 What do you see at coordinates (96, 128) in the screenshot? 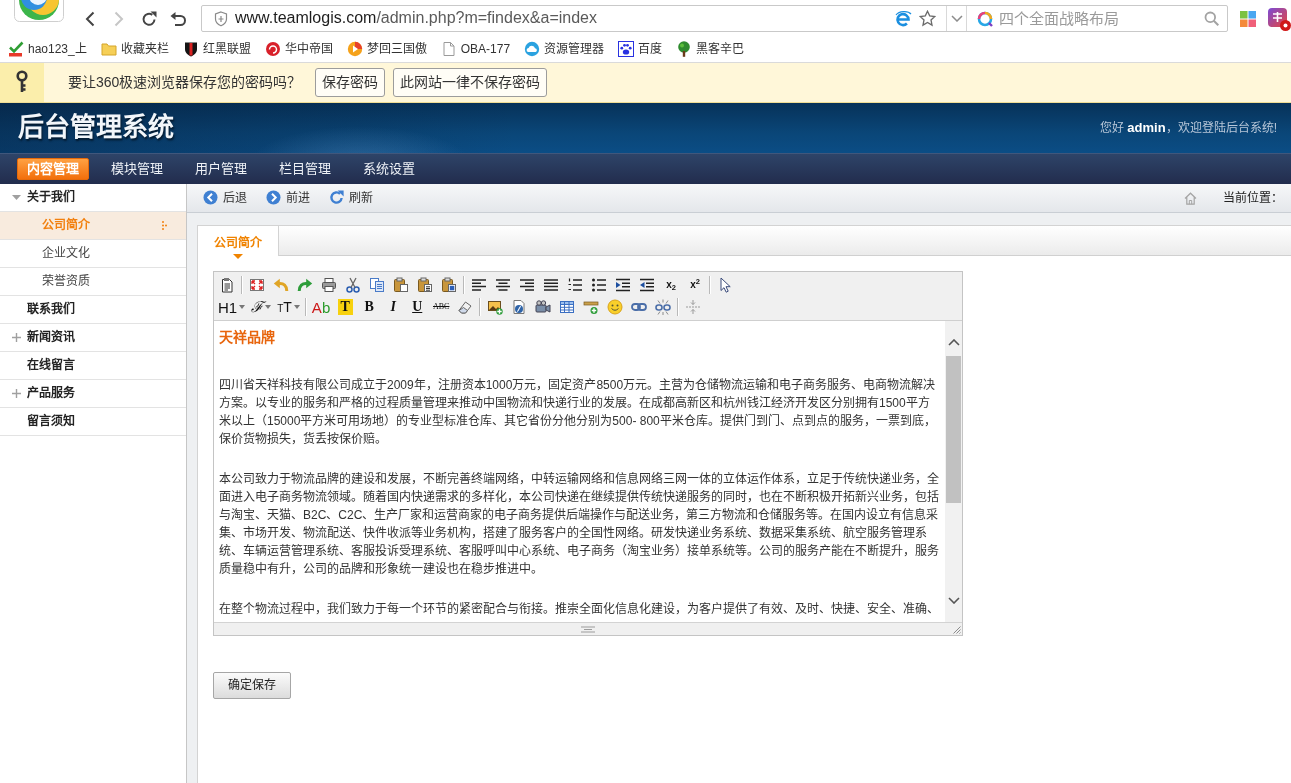
I see `app-title: 后台管理系统` at bounding box center [96, 128].